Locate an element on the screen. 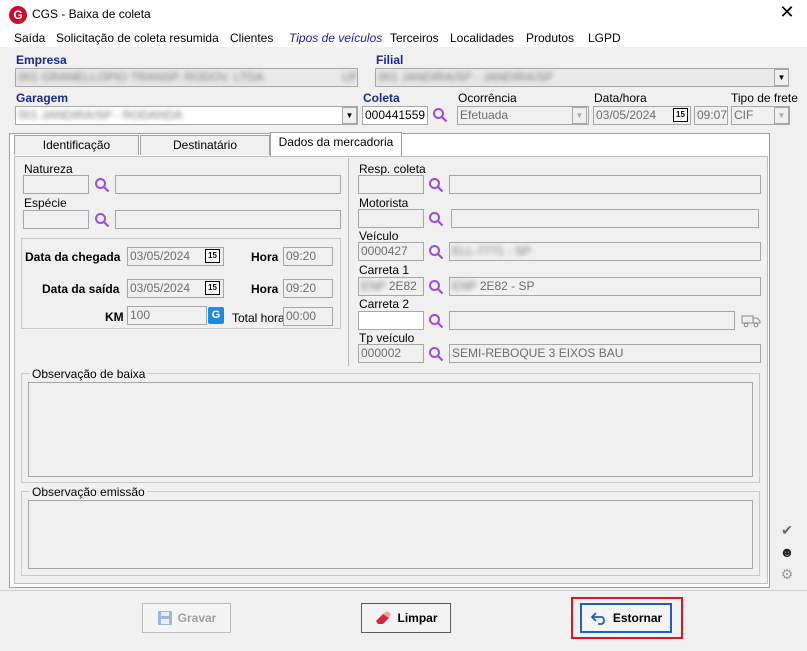 The image size is (807, 651). motorista-desc-field is located at coordinates (605, 218).